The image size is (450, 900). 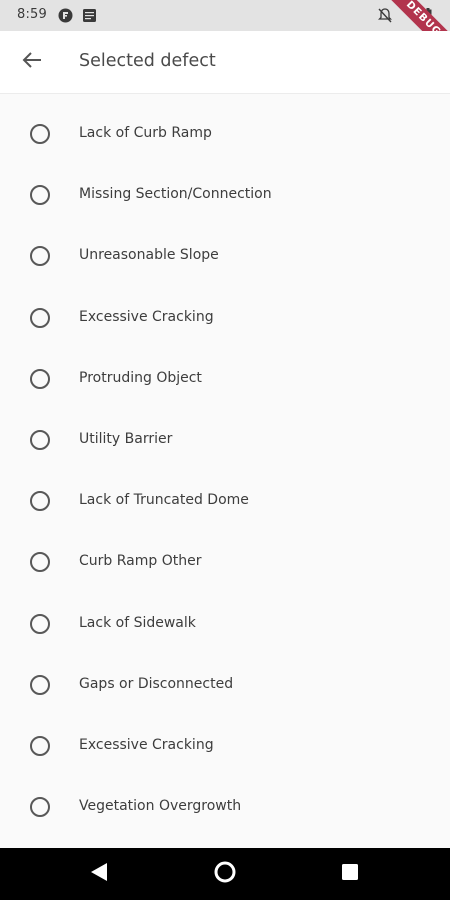 I want to click on nav-home-button, so click(x=225, y=874).